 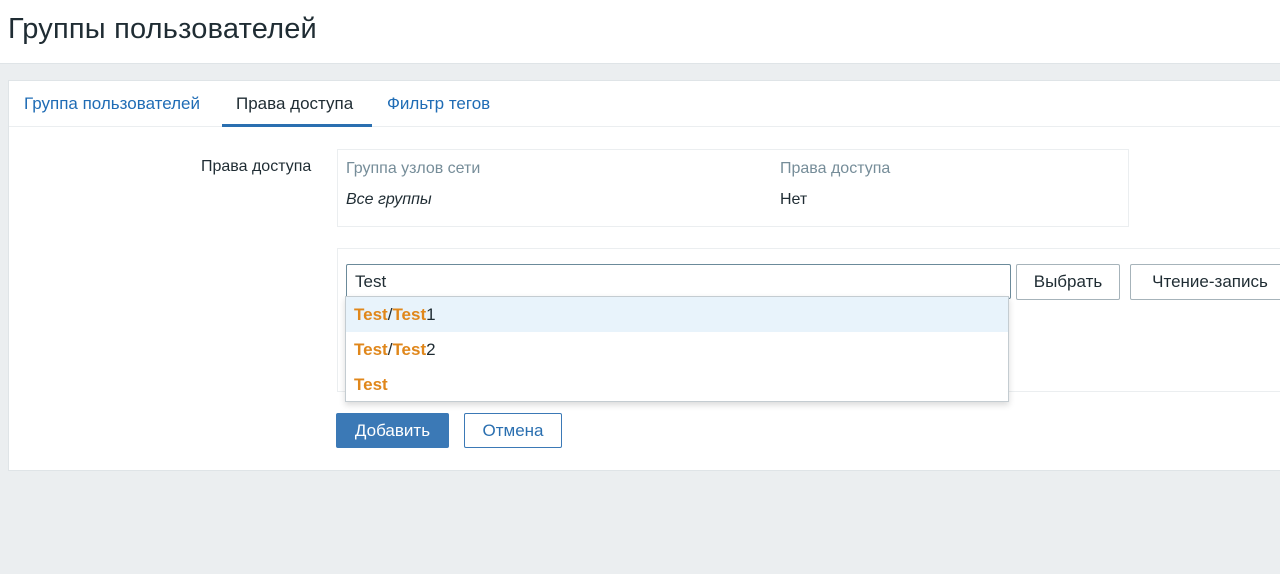 I want to click on add-button: Добавить, so click(x=392, y=430).